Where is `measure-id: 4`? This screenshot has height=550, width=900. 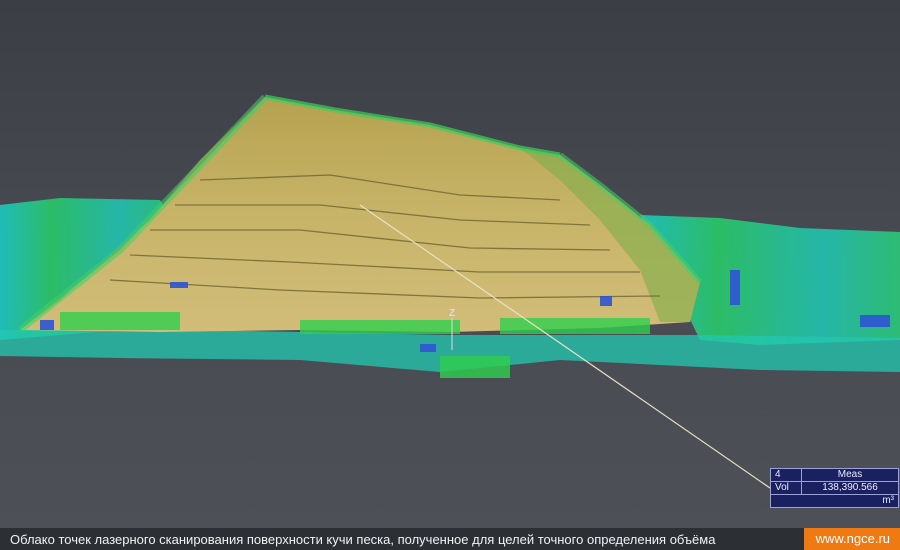 measure-id: 4 is located at coordinates (786, 475).